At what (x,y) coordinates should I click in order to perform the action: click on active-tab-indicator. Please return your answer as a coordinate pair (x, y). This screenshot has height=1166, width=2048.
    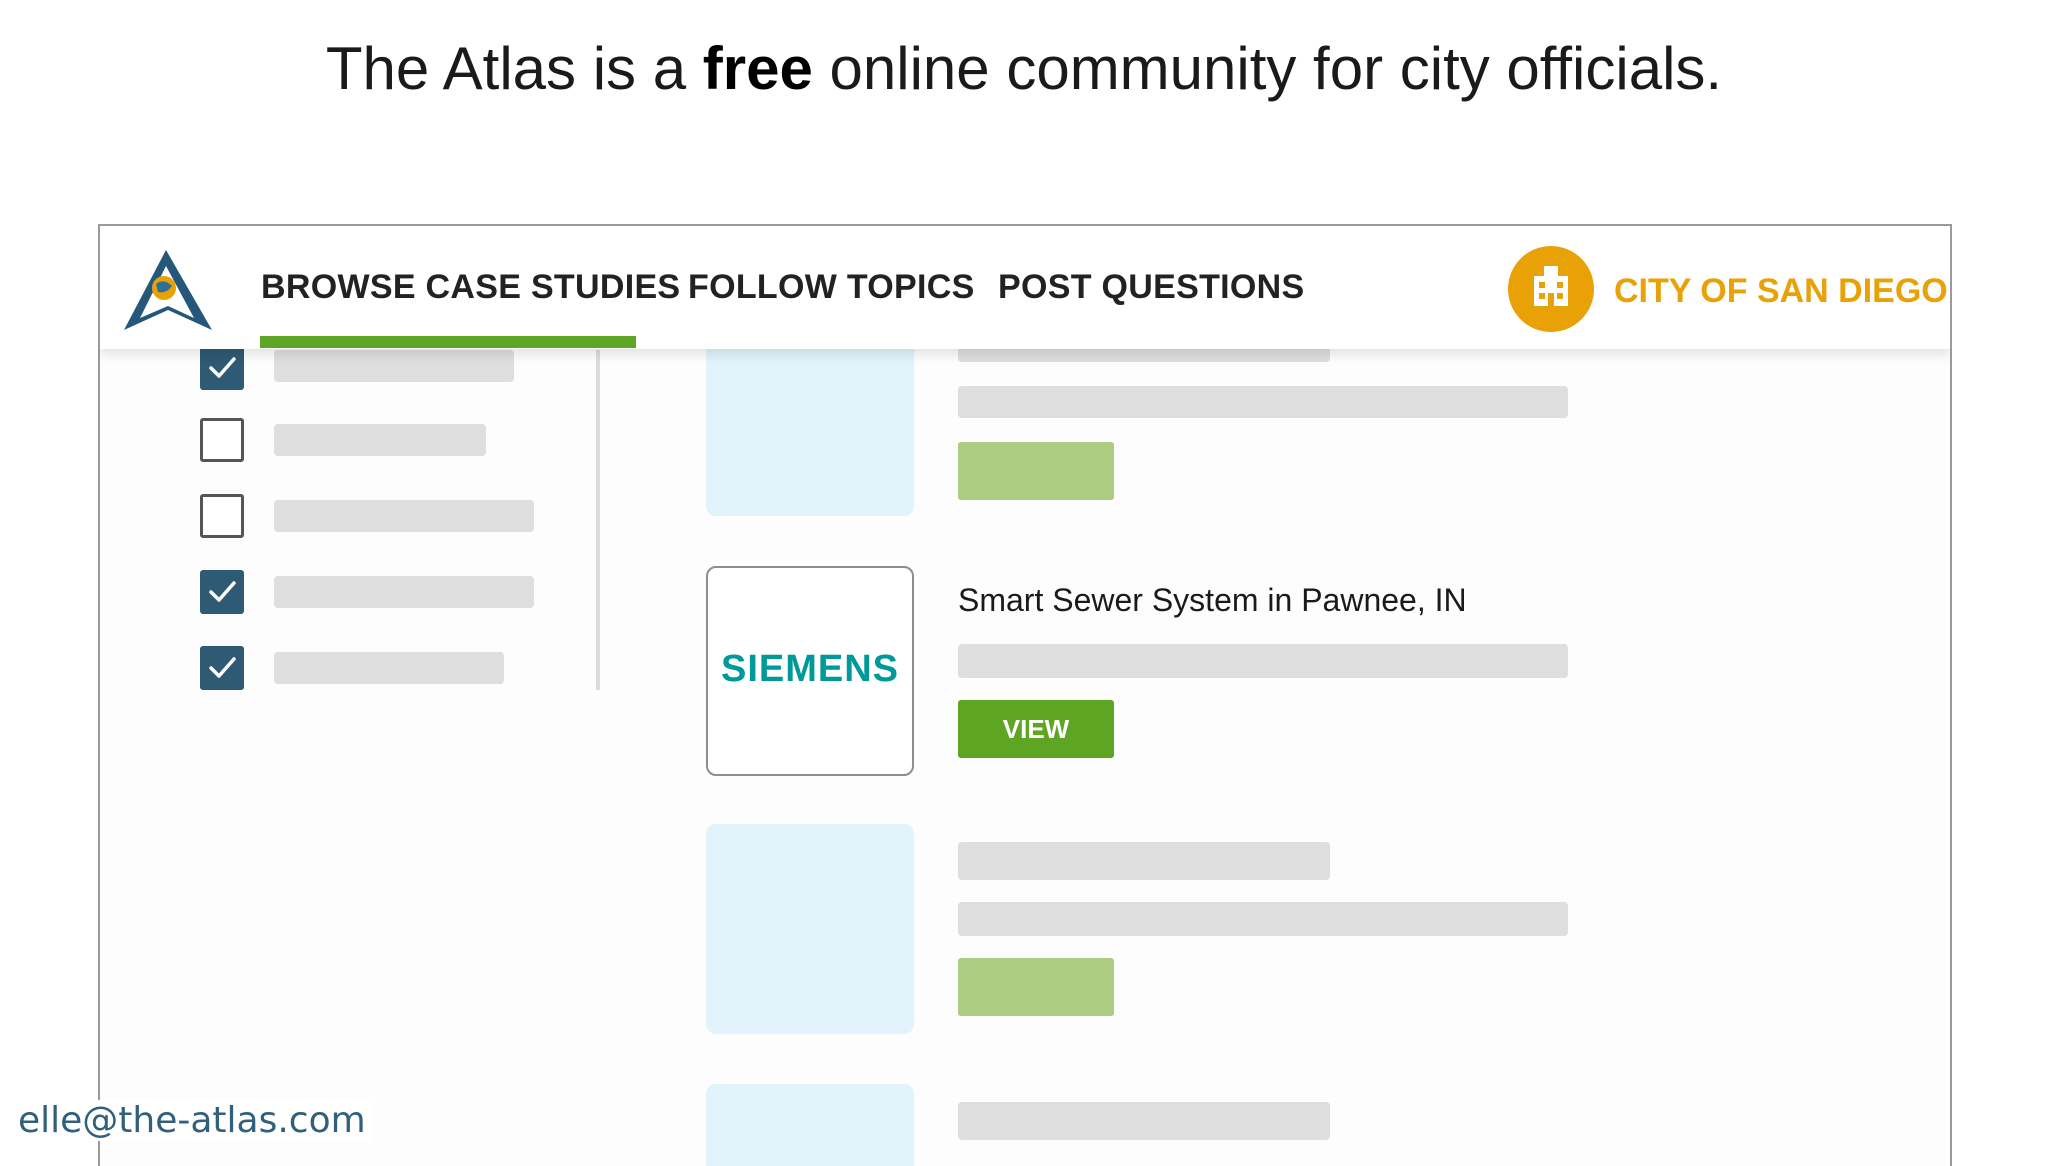
    Looking at the image, I should click on (448, 342).